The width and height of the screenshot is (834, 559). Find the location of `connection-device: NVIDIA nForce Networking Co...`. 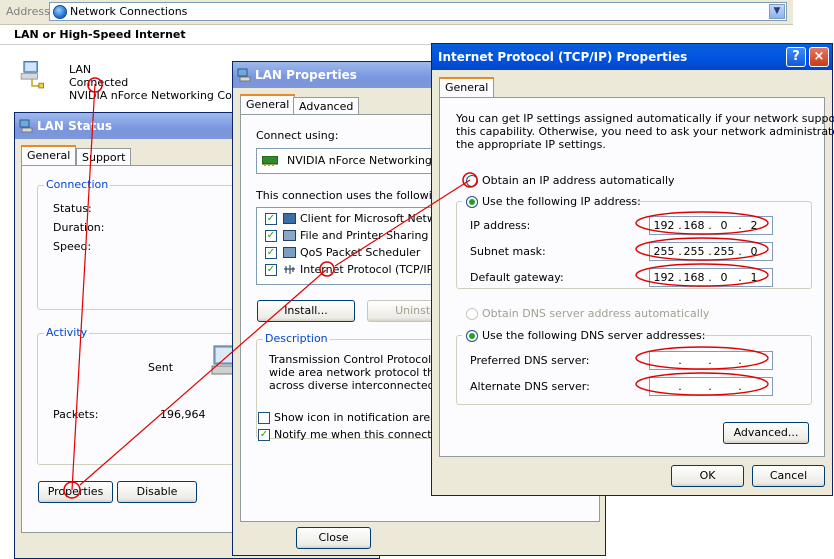

connection-device: NVIDIA nForce Networking Co... is located at coordinates (156, 95).